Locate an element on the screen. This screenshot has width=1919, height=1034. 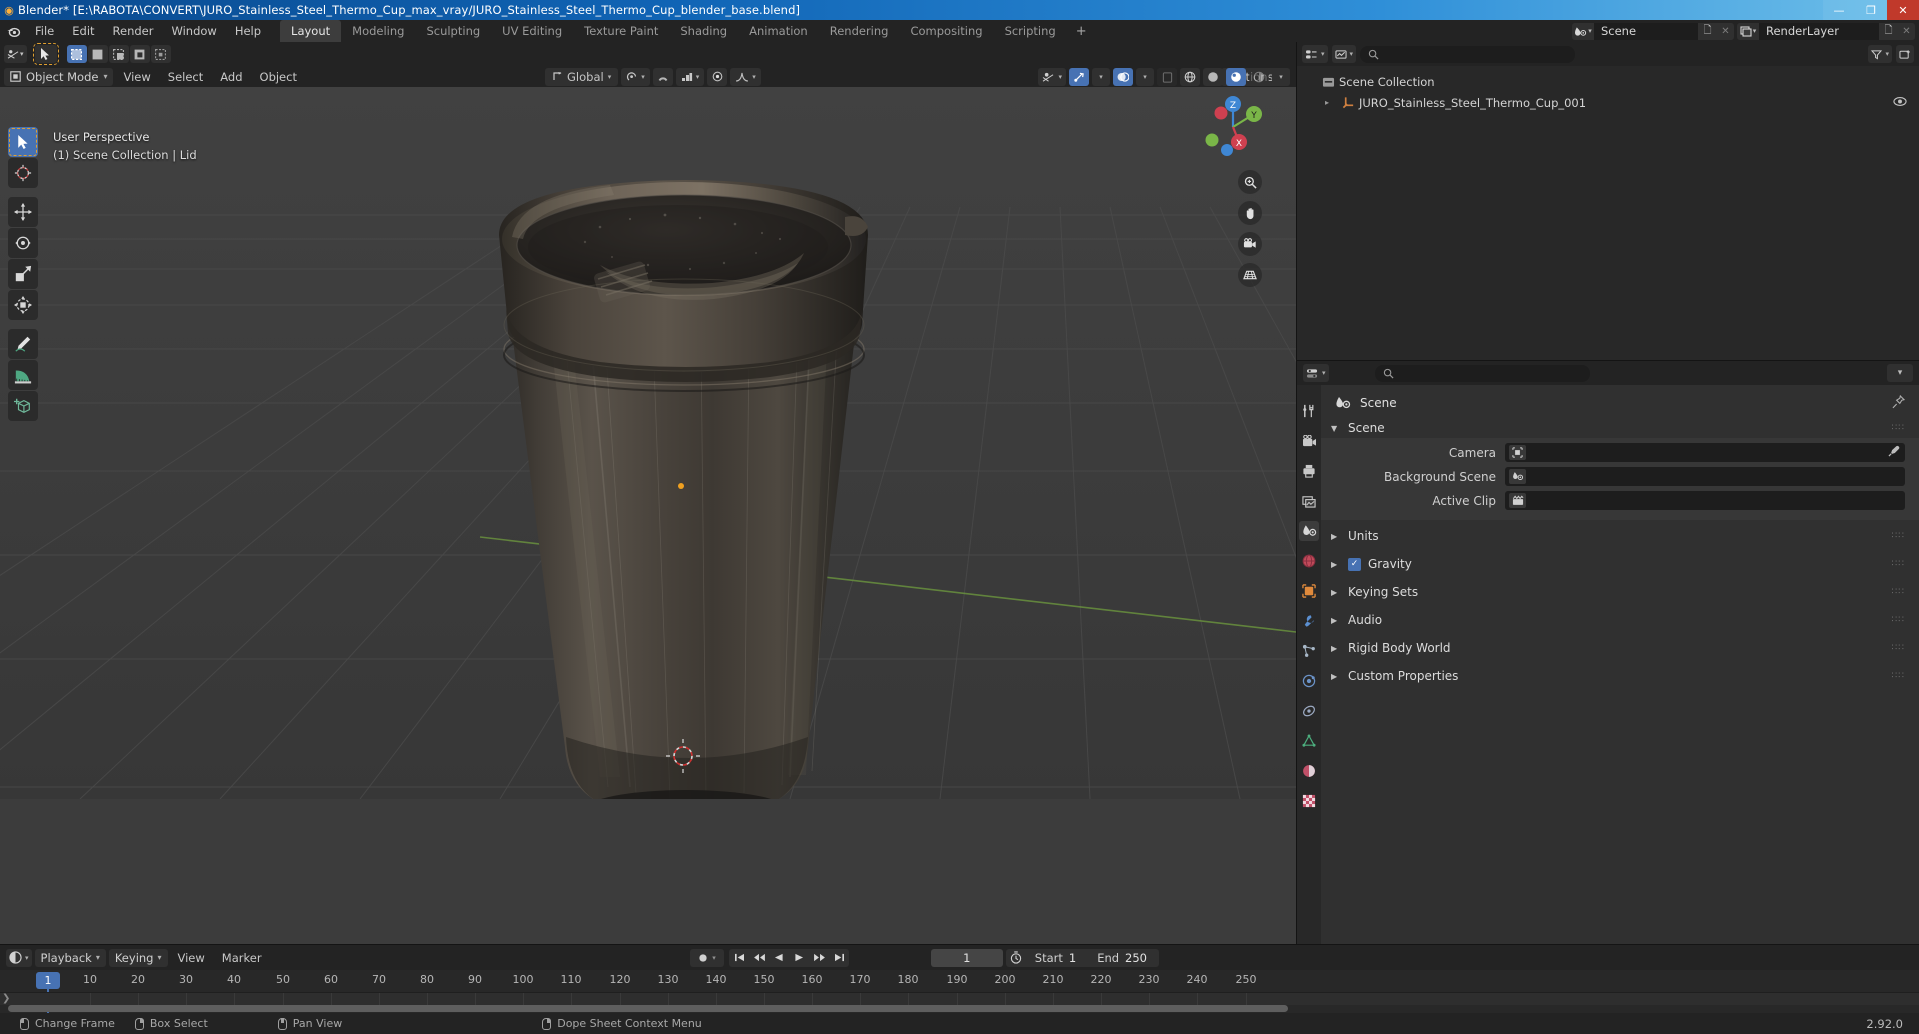
outliner-search-input is located at coordinates (1468, 54).